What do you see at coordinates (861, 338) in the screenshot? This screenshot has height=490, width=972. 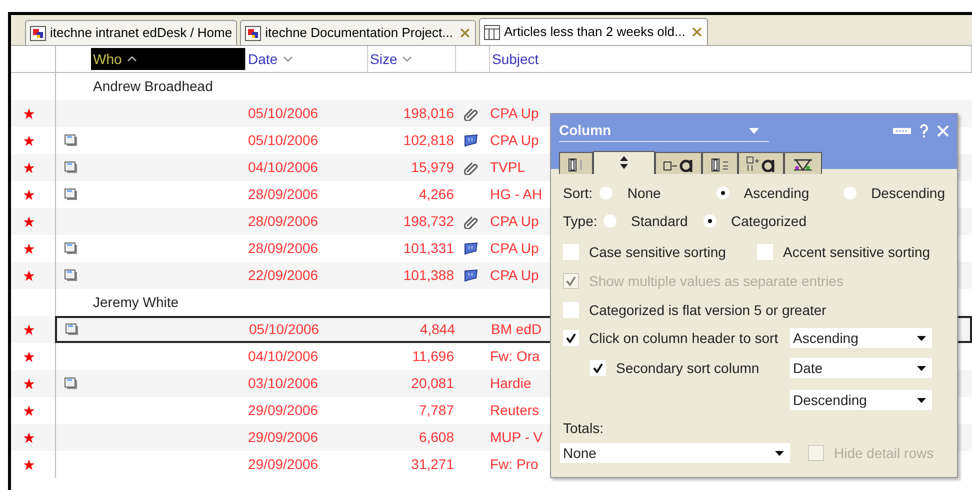 I see `sort-order-dropdown: Ascending` at bounding box center [861, 338].